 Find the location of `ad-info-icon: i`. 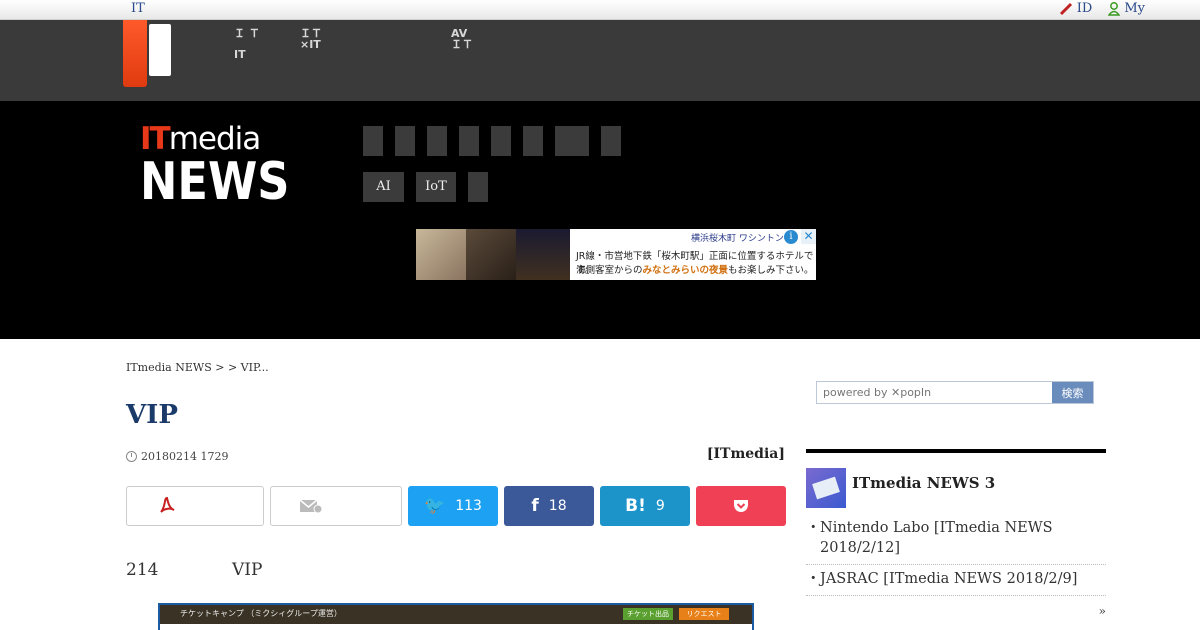

ad-info-icon: i is located at coordinates (791, 237).